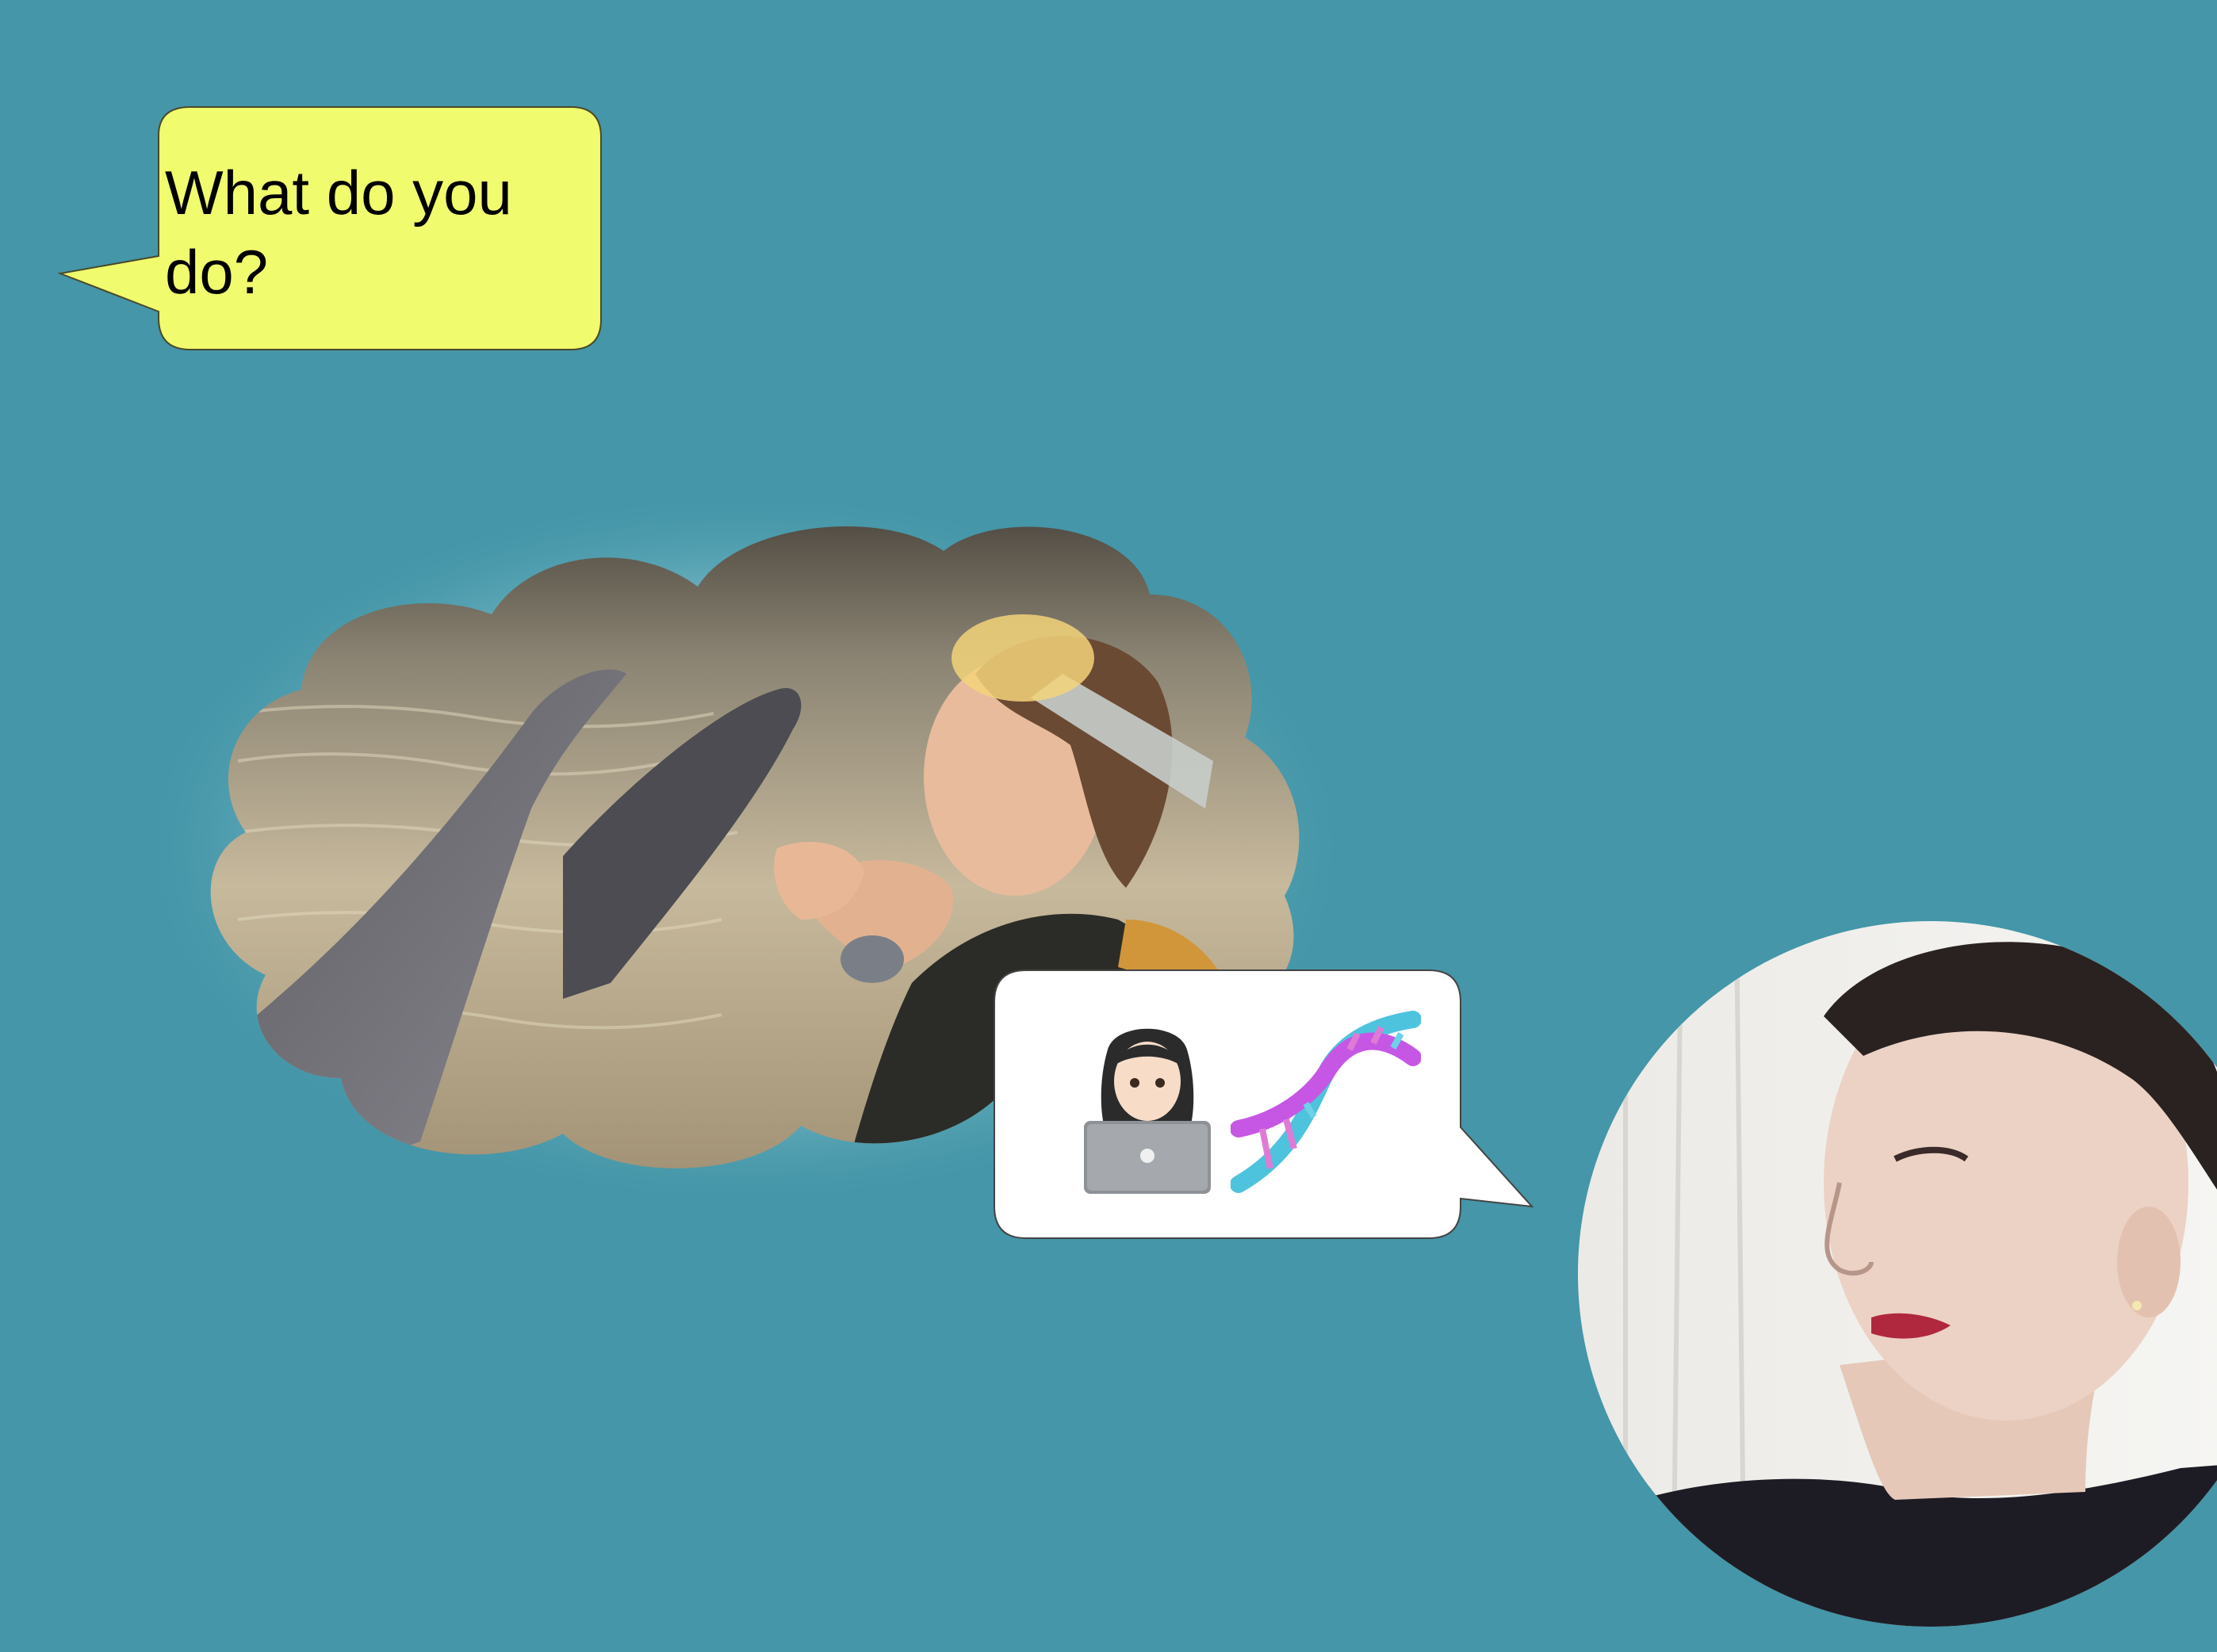  I want to click on question-speech-bubble: What do you do?, so click(330, 230).